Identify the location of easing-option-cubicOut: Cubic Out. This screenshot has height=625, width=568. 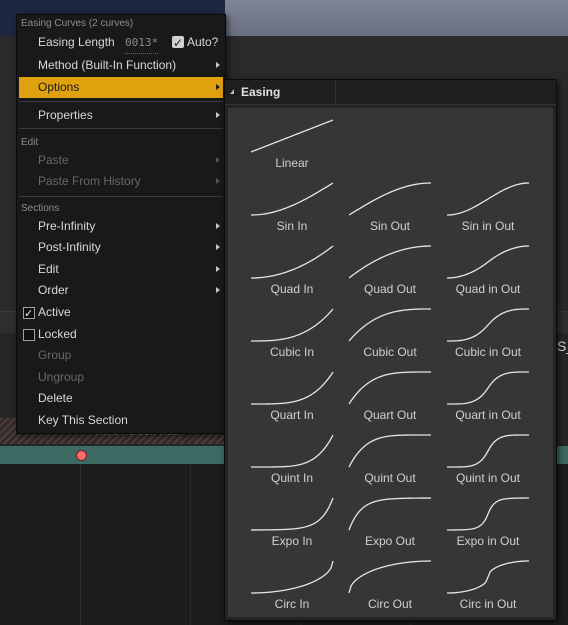
(390, 335).